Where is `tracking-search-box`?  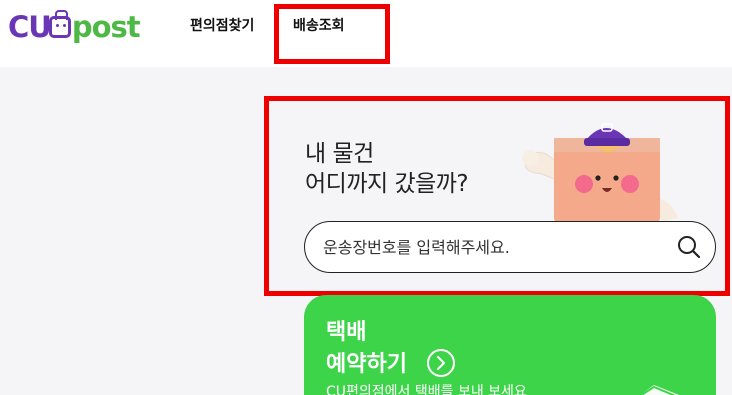 tracking-search-box is located at coordinates (510, 247).